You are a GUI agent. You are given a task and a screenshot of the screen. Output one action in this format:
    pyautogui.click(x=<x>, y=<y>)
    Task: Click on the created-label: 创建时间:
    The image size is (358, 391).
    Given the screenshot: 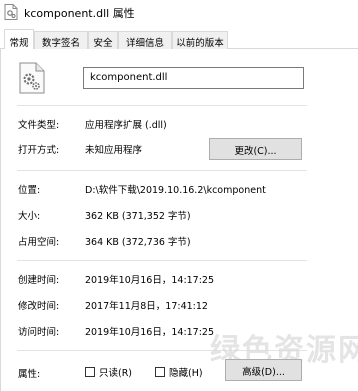 What is the action you would take?
    pyautogui.click(x=39, y=280)
    